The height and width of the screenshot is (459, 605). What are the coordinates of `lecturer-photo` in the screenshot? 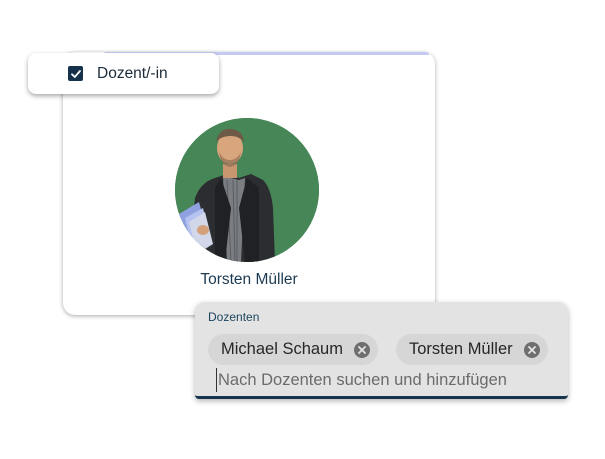 It's located at (247, 190).